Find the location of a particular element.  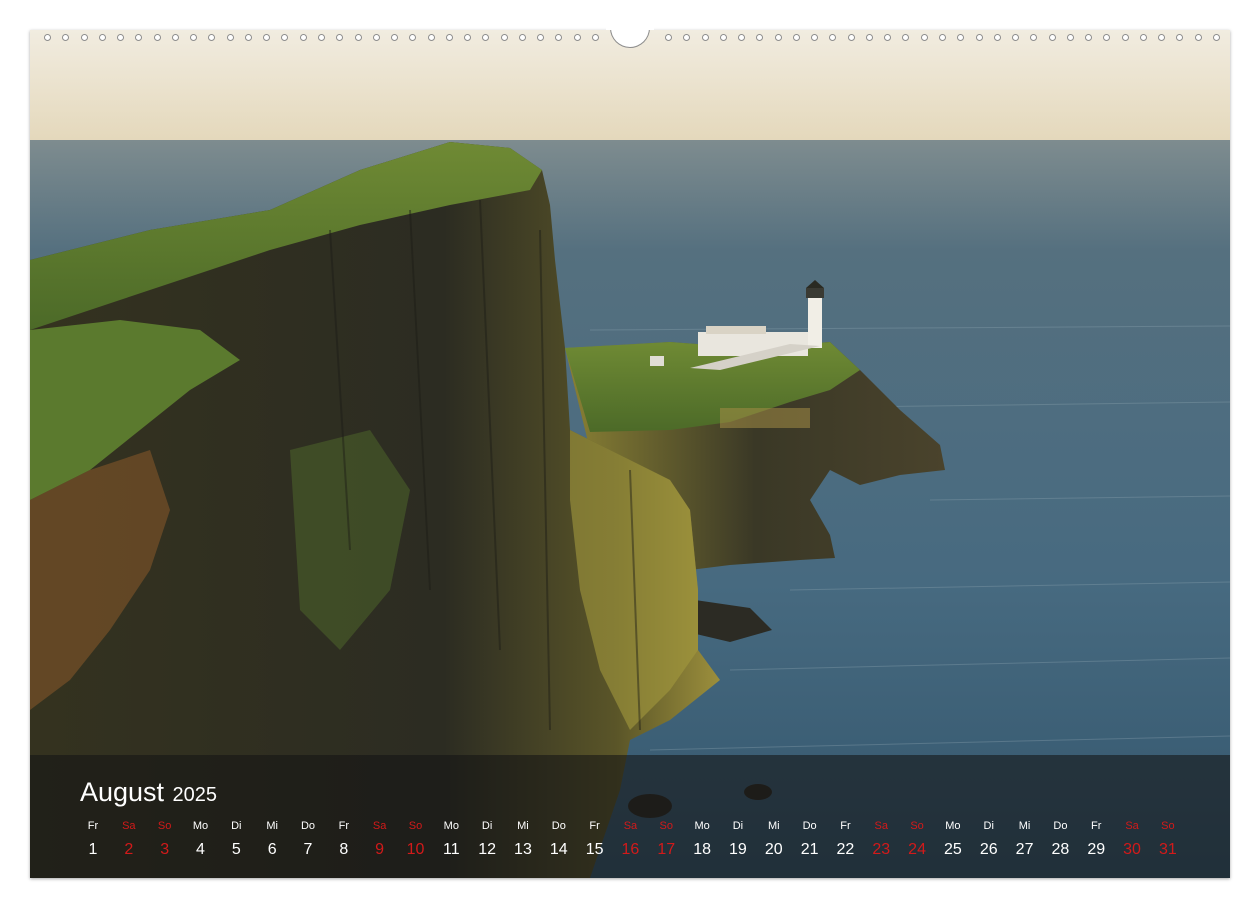

day-number: 13 is located at coordinates (523, 849).